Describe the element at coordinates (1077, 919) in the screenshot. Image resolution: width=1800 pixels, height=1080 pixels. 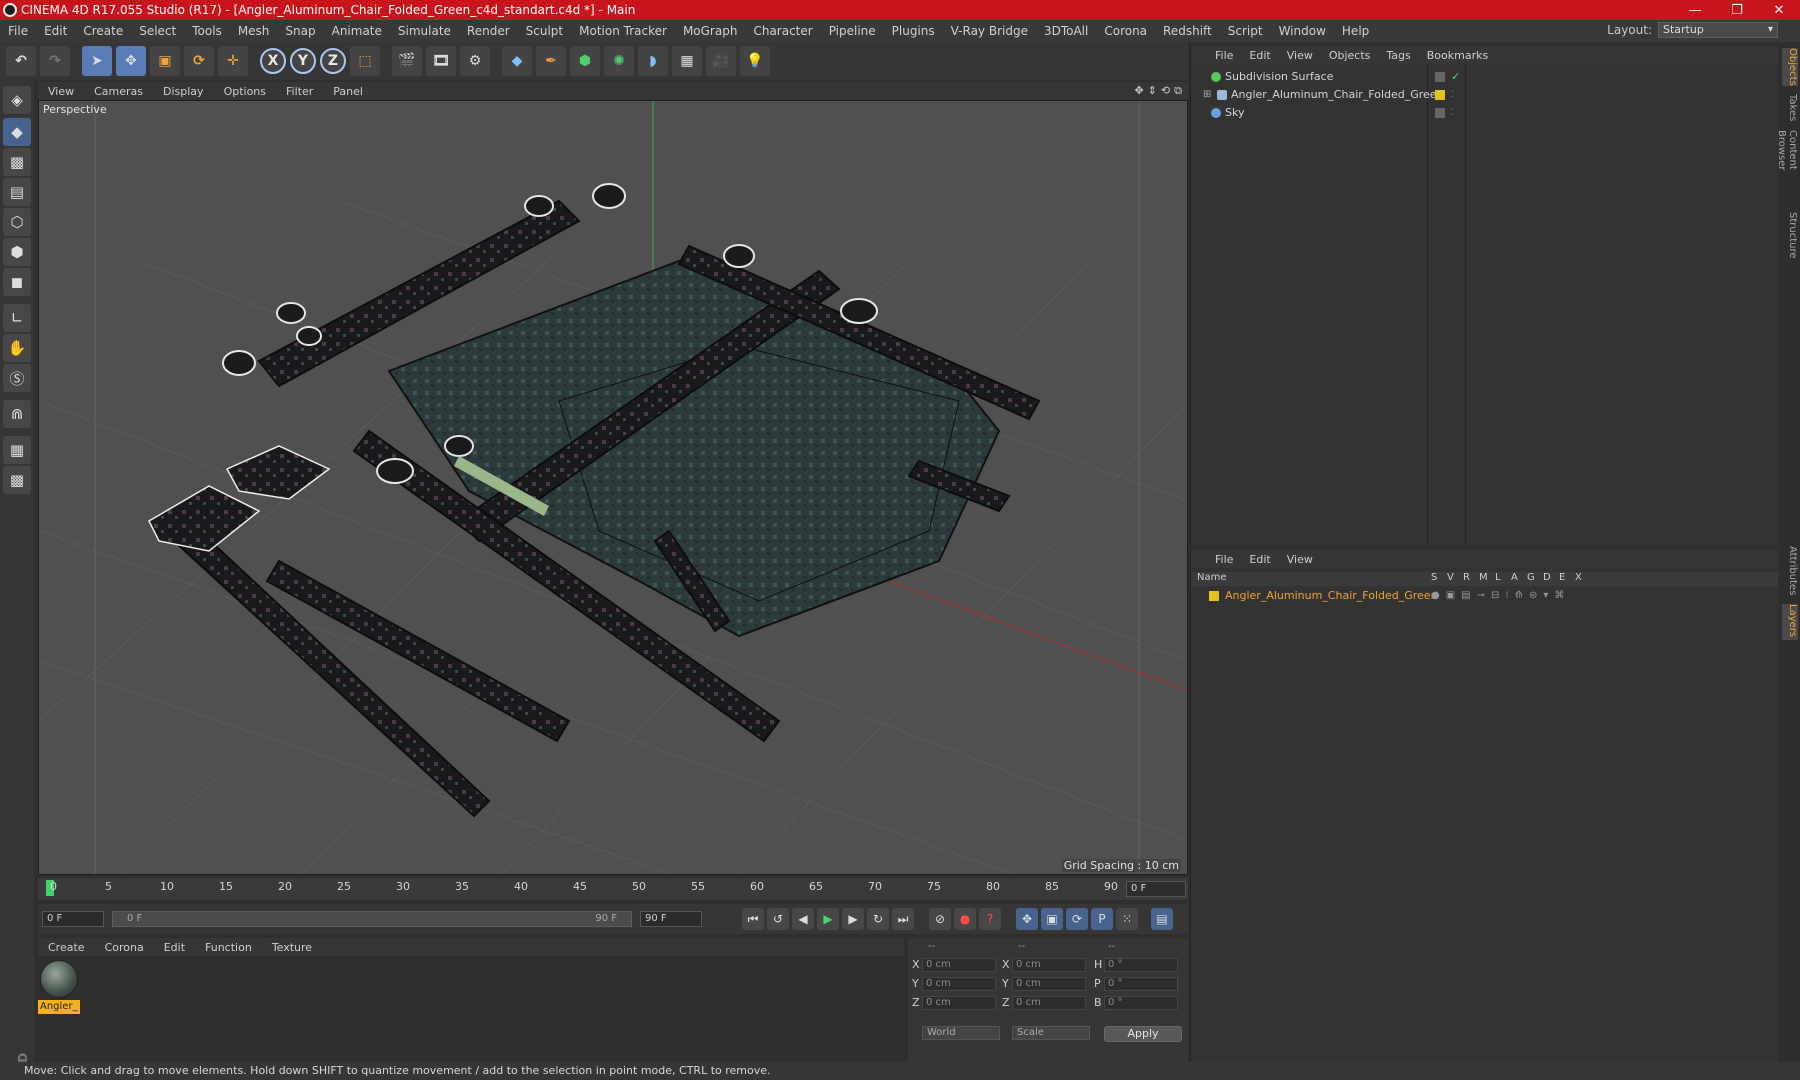
I see `key-rotation-icon: ⟳` at that location.